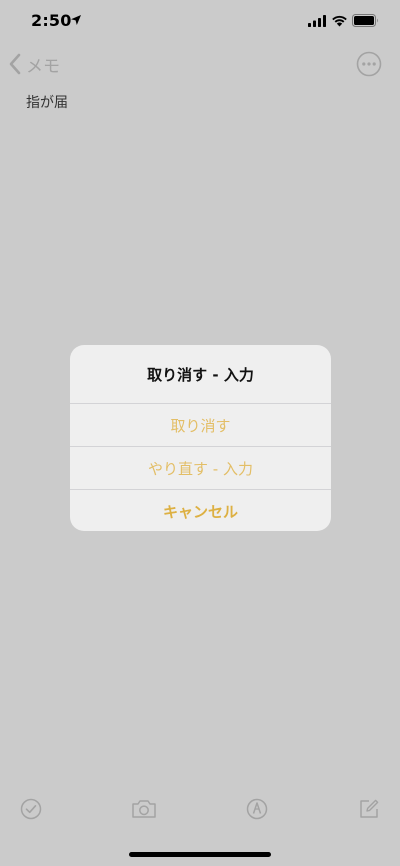  I want to click on back-button: メモ, so click(34, 64).